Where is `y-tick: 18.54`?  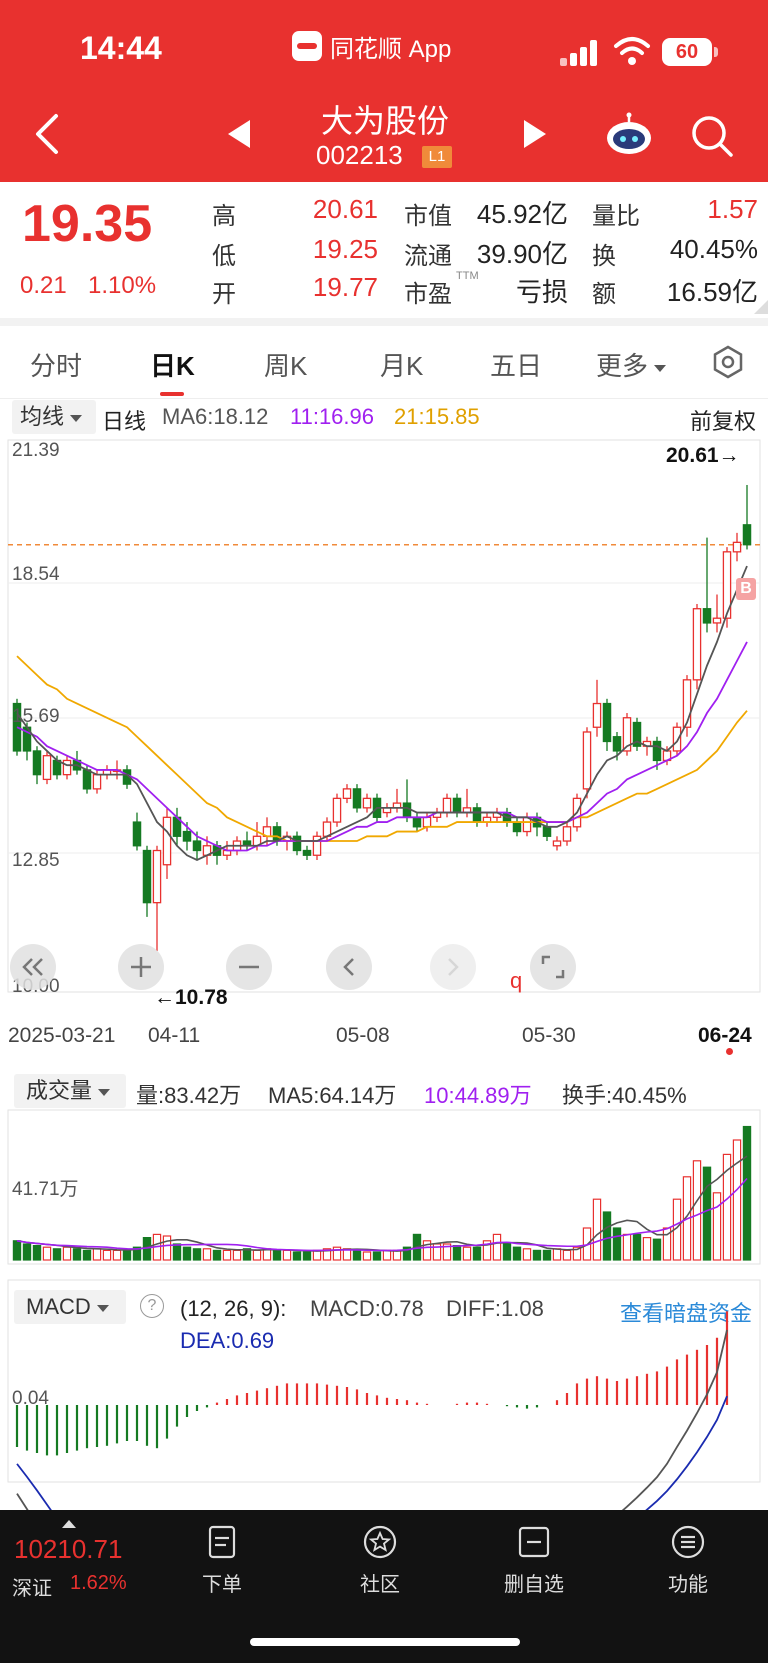
y-tick: 18.54 is located at coordinates (36, 574).